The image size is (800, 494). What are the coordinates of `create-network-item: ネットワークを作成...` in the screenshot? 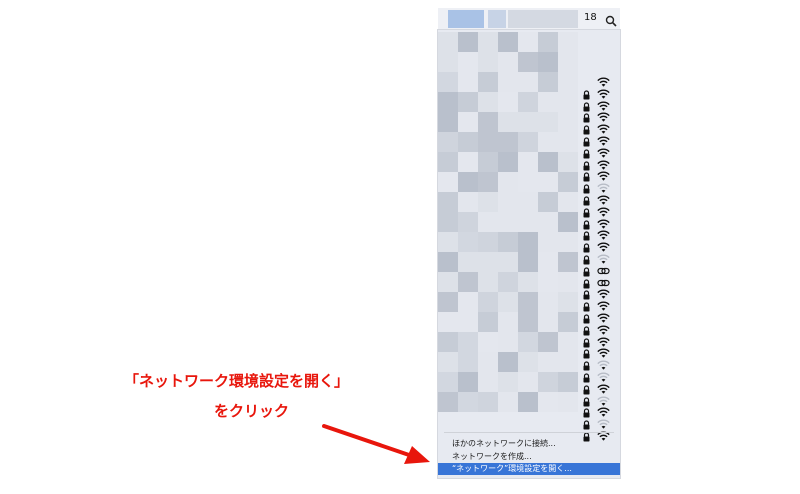 It's located at (529, 457).